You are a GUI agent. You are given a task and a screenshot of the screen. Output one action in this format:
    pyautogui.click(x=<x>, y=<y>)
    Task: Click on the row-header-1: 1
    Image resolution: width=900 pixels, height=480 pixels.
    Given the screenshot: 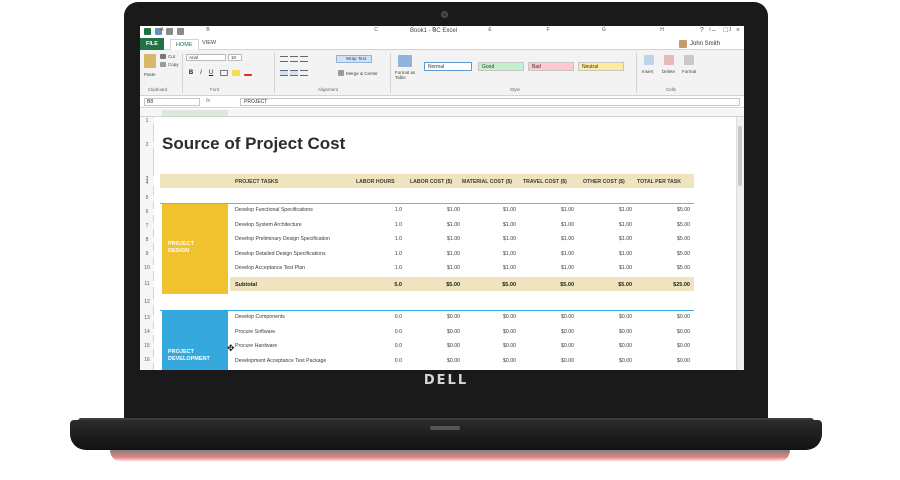 What is the action you would take?
    pyautogui.click(x=147, y=121)
    